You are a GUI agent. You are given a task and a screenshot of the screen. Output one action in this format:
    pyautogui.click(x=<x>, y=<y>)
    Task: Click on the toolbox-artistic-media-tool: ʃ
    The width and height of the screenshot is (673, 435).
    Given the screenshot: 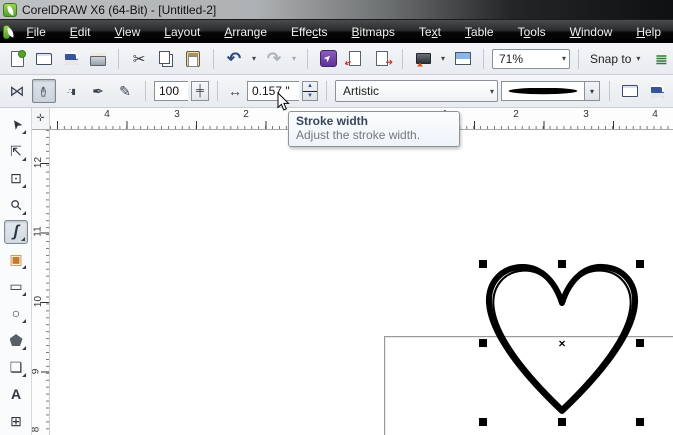 What is the action you would take?
    pyautogui.click(x=16, y=232)
    